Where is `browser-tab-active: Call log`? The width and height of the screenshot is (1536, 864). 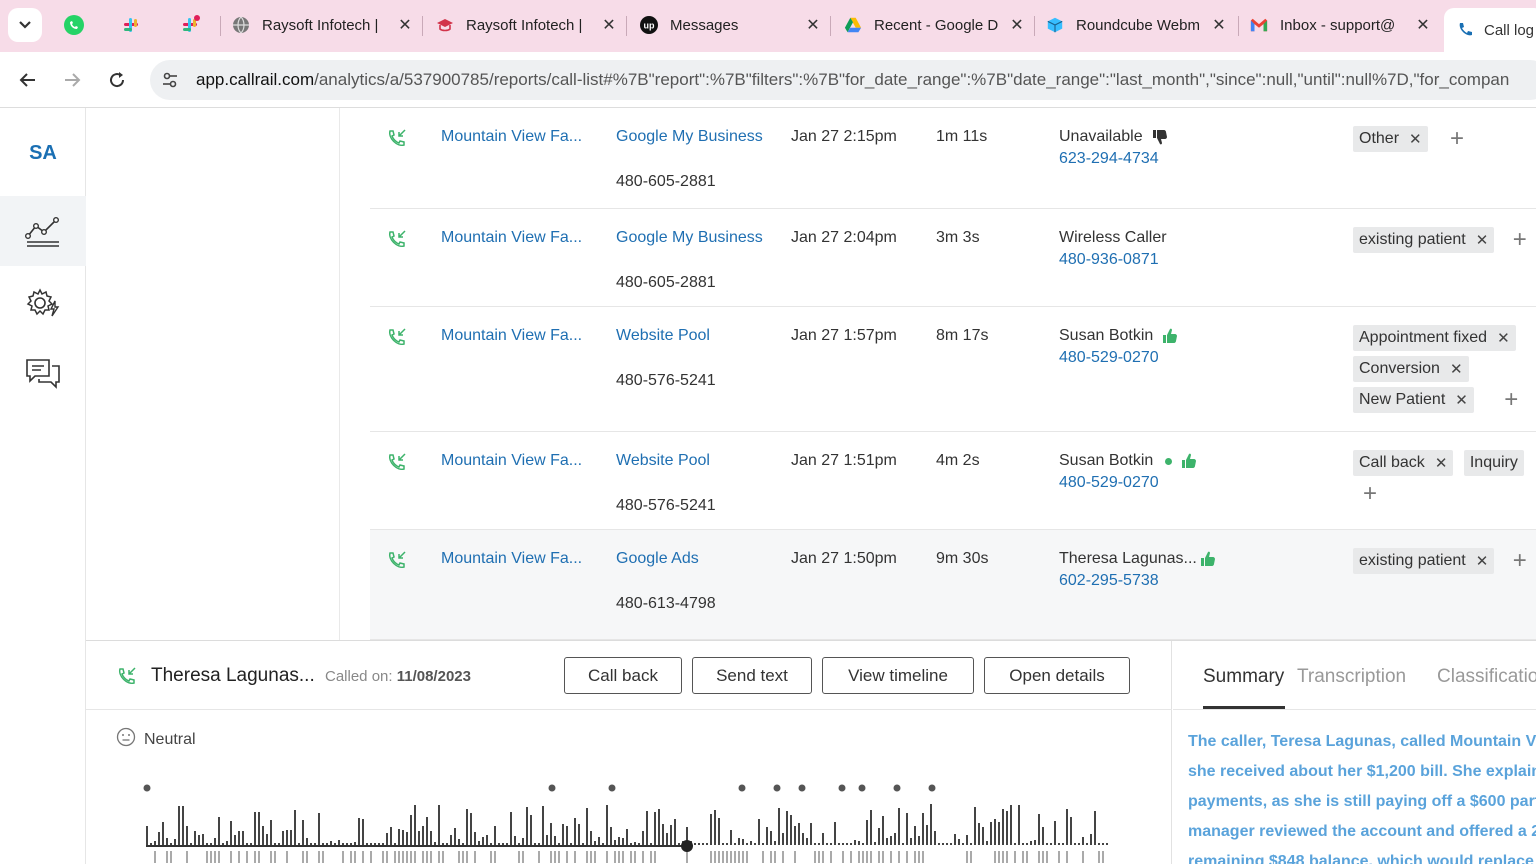
browser-tab-active: Call log is located at coordinates (1490, 30).